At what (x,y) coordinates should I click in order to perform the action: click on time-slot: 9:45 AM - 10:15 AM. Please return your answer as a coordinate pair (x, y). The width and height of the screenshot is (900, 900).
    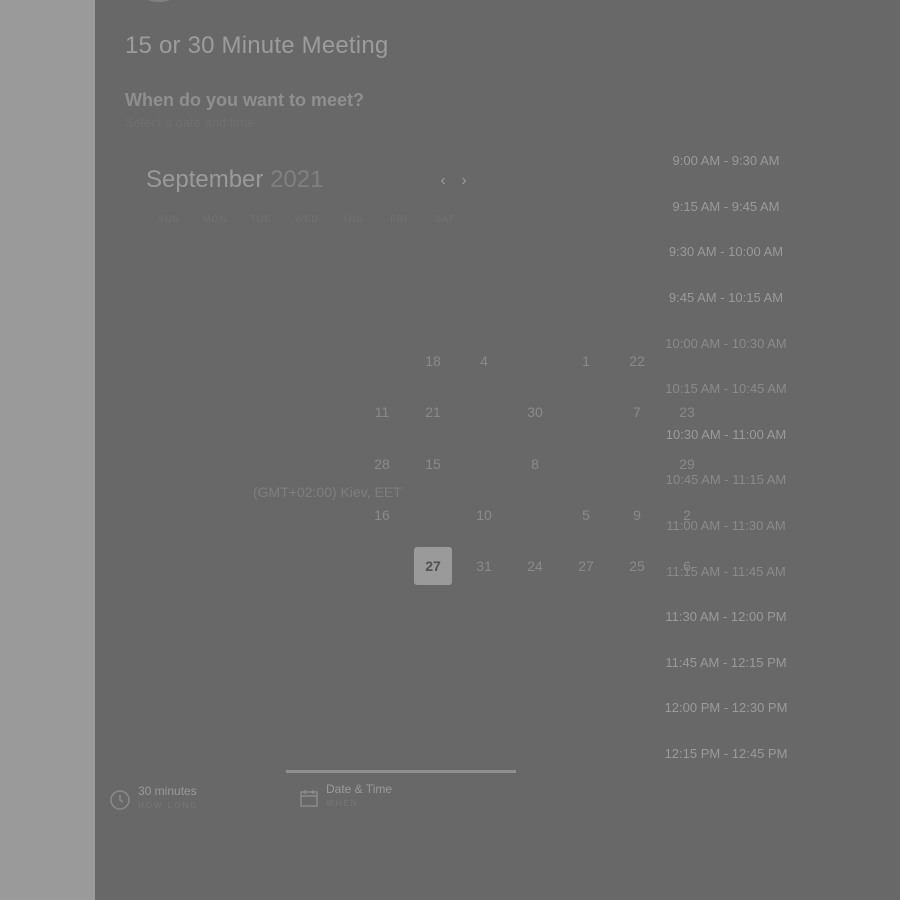
    Looking at the image, I should click on (726, 298).